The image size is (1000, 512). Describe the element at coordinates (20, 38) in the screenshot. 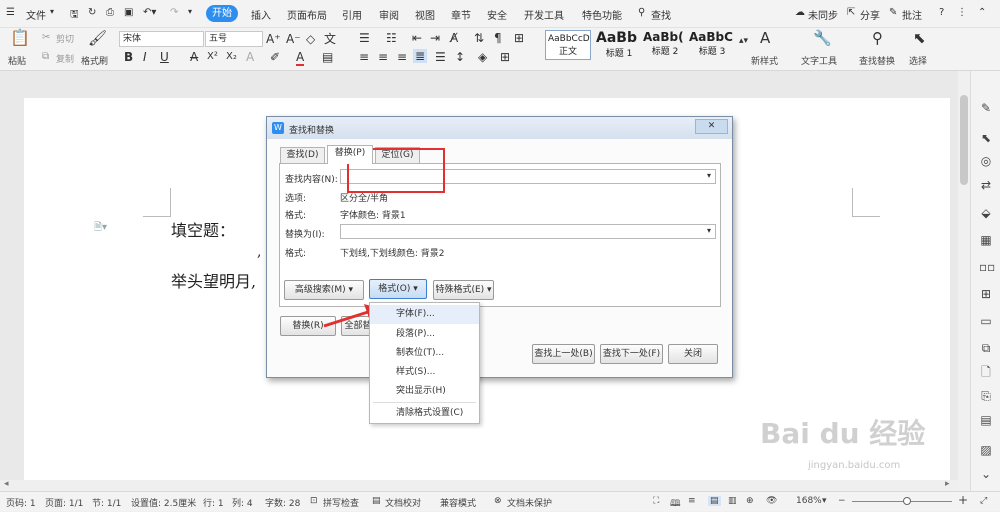

I see `paste-icon: 📋` at that location.